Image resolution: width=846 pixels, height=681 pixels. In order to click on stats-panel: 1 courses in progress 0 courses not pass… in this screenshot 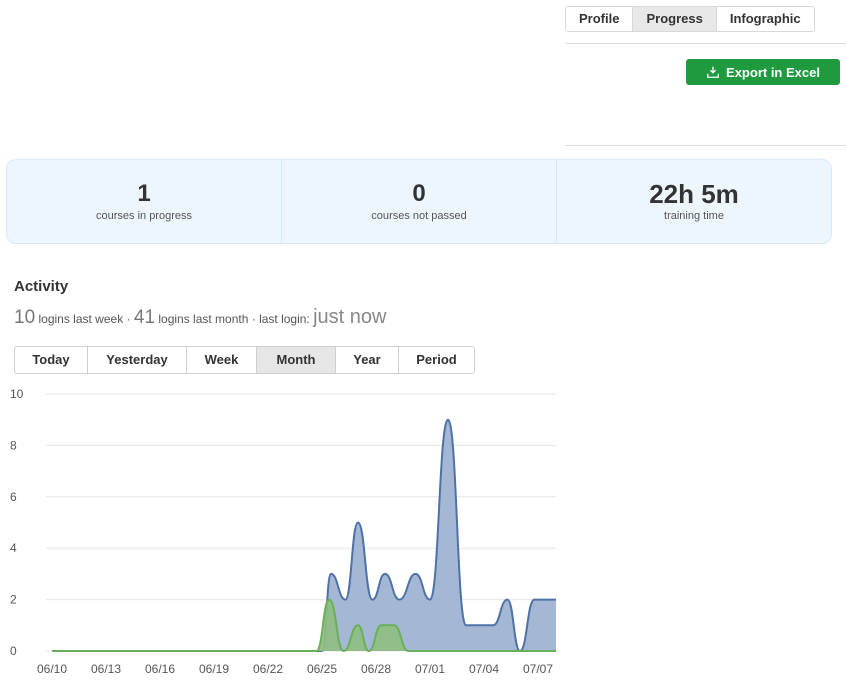, I will do `click(419, 201)`.